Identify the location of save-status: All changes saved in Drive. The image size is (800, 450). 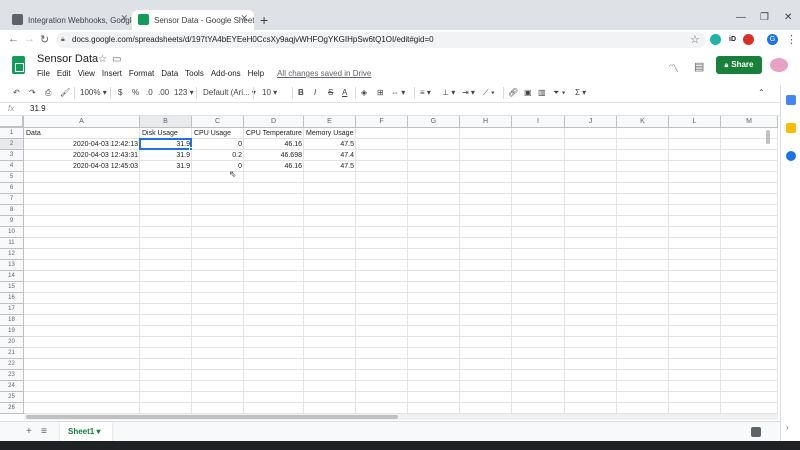
(324, 73).